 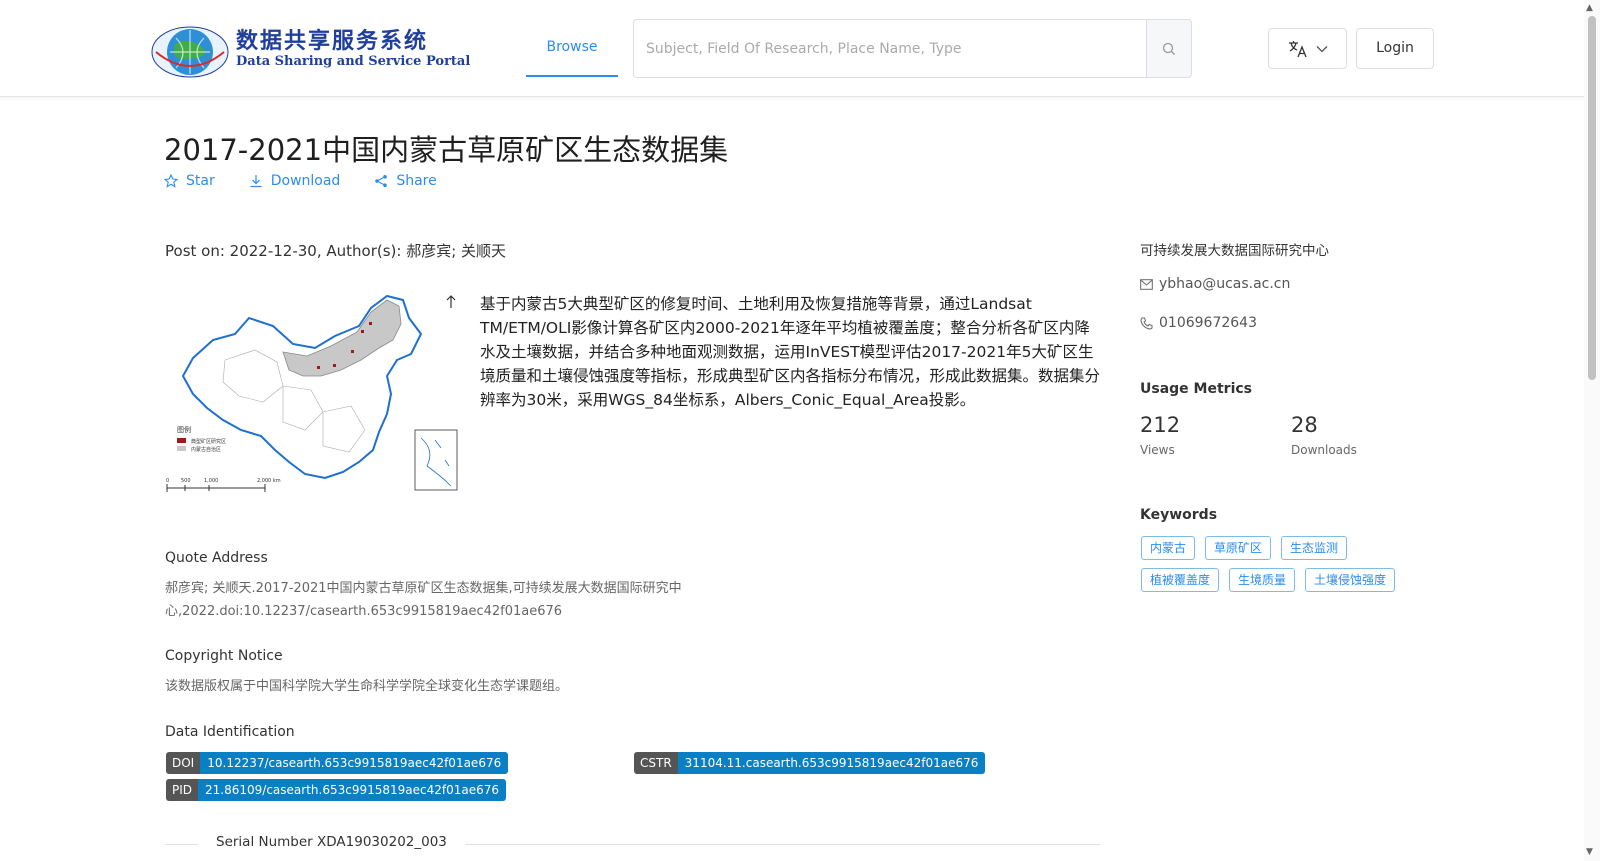 I want to click on chevron-down-icon, so click(x=1321, y=48).